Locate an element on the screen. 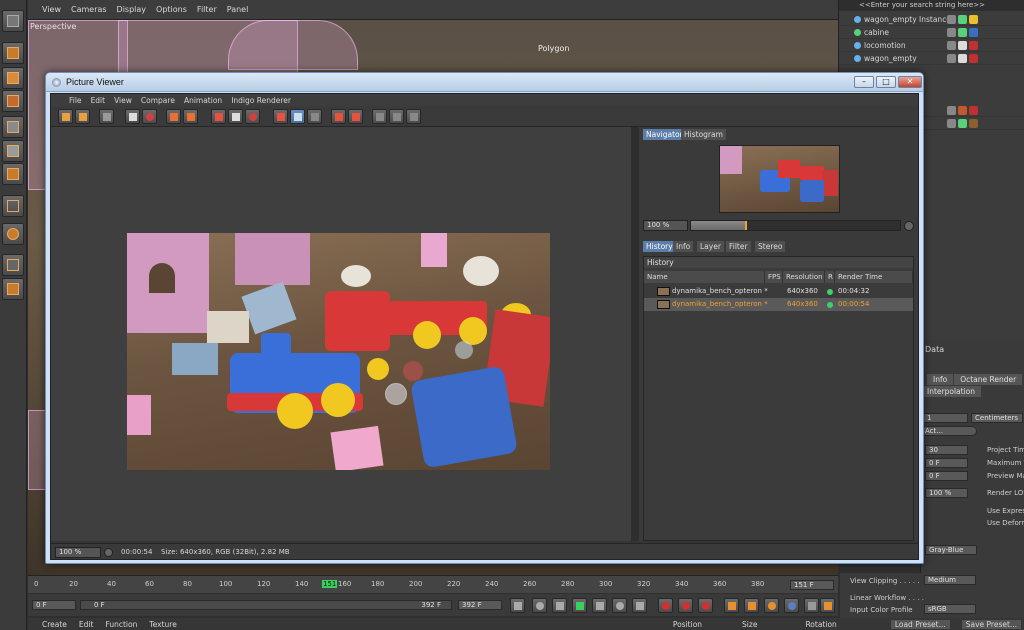 This screenshot has height=630, width=1024. layout-3-icon is located at coordinates (413, 116).